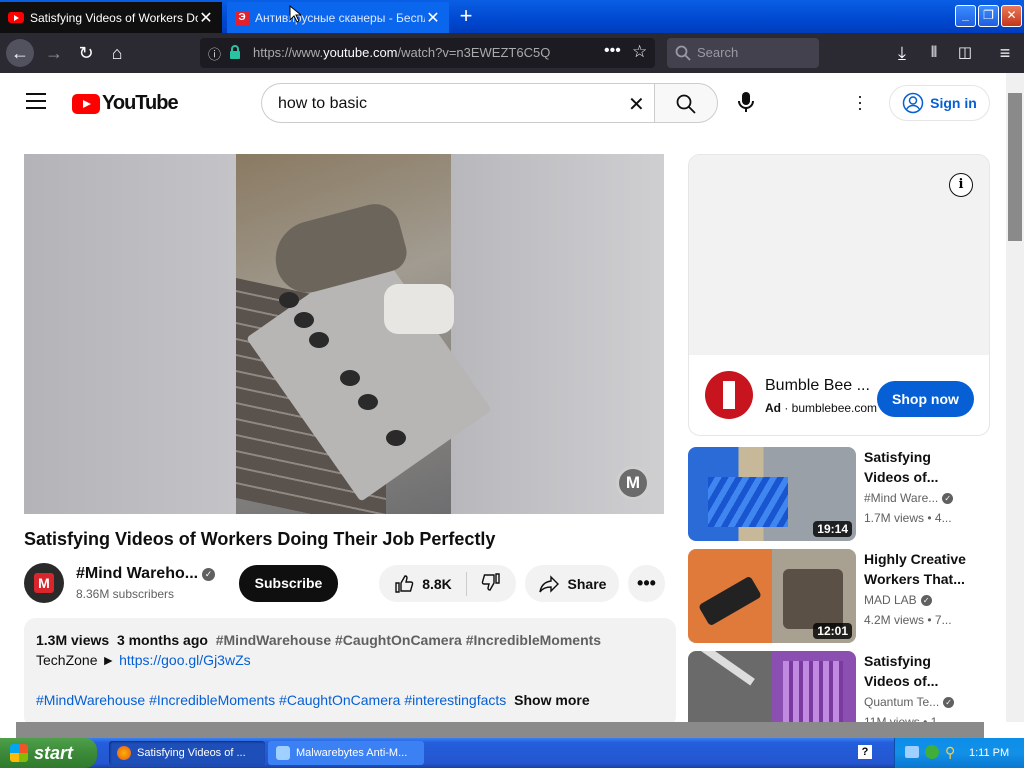 Image resolution: width=1024 pixels, height=768 pixels. I want to click on ad-label: Ad · bumblebee.com, so click(821, 408).